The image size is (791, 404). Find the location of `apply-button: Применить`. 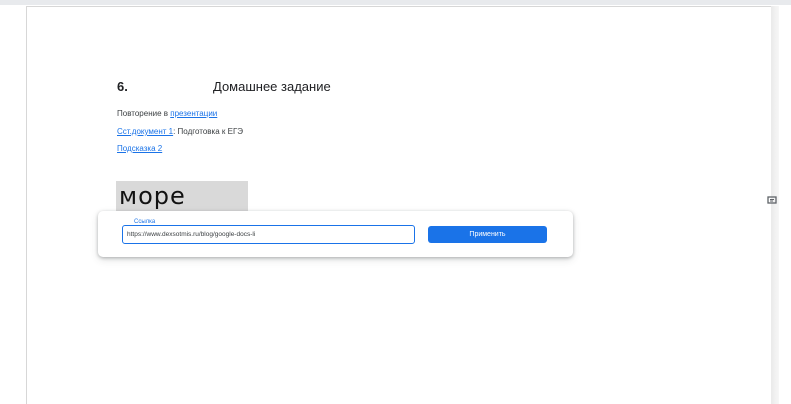

apply-button: Применить is located at coordinates (487, 234).